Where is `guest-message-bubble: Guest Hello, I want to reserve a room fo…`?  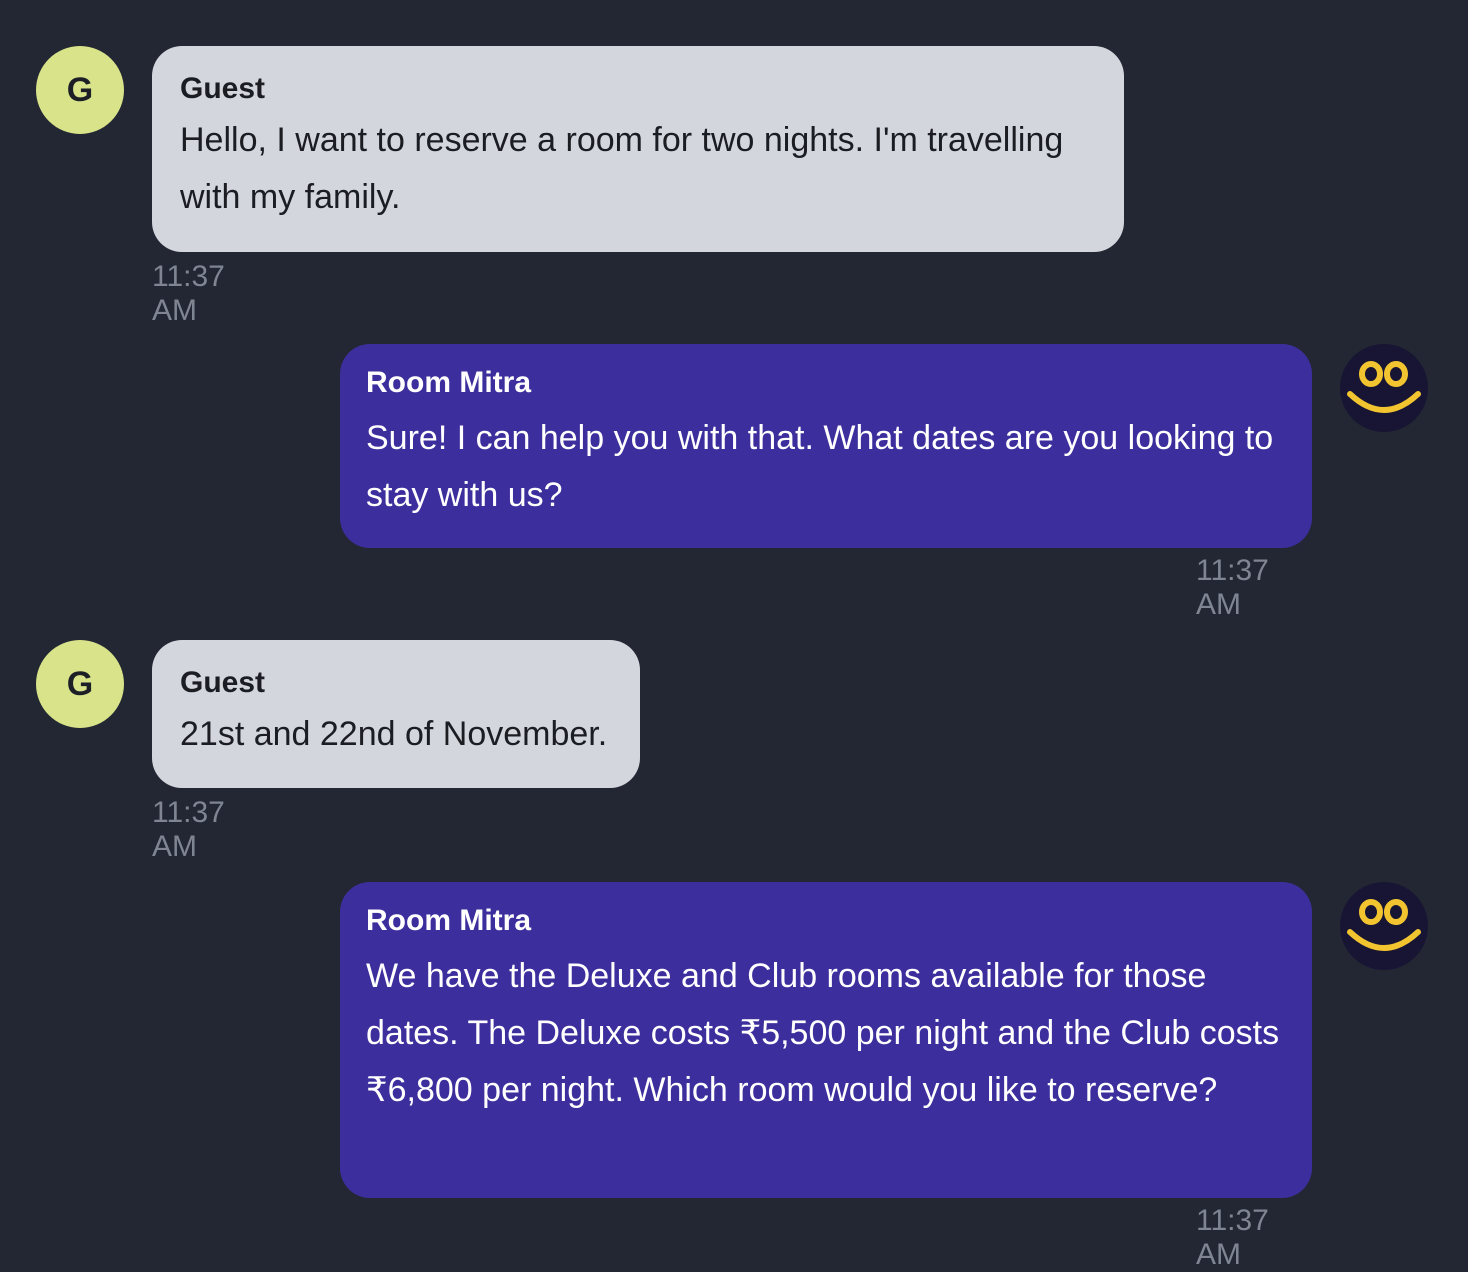 guest-message-bubble: Guest Hello, I want to reserve a room fo… is located at coordinates (638, 149).